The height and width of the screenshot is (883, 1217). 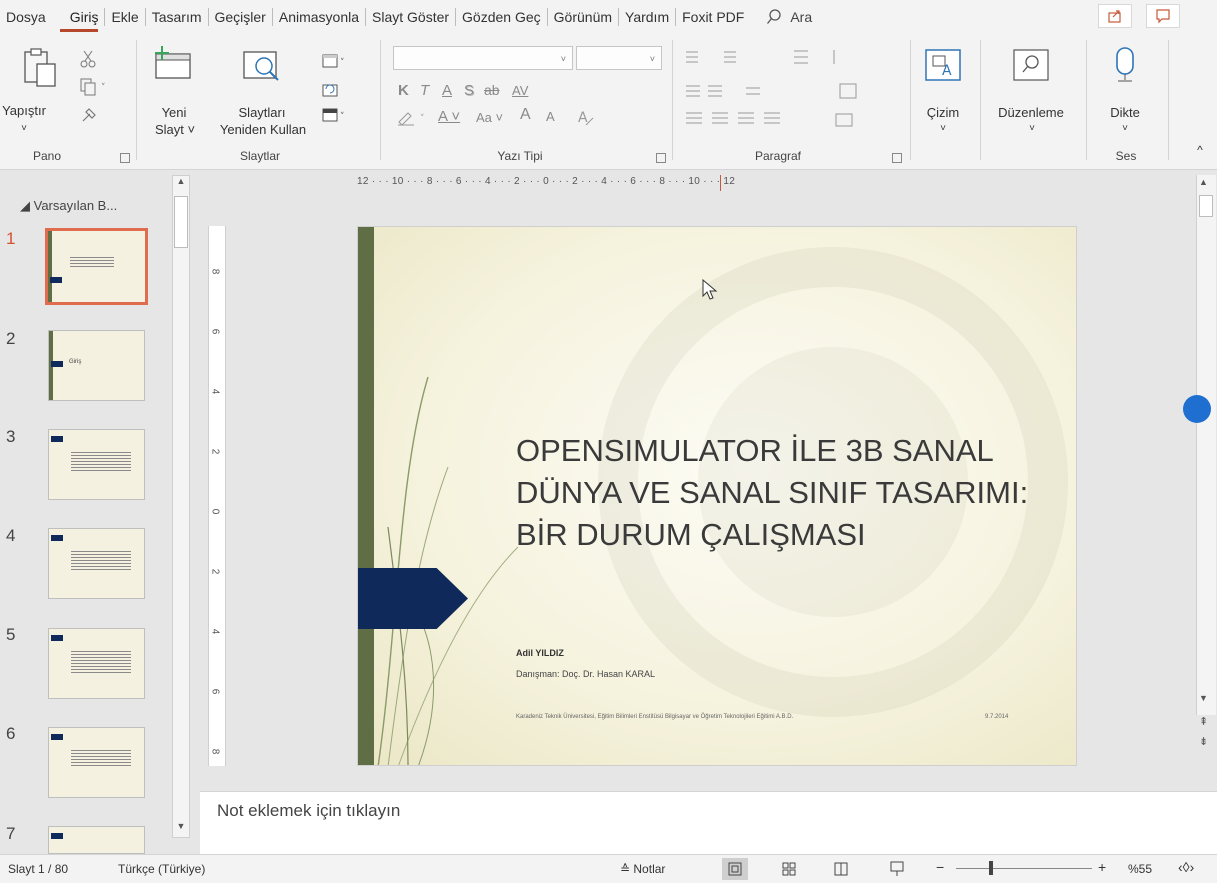 I want to click on zoom-in-button: +, so click(x=1102, y=867).